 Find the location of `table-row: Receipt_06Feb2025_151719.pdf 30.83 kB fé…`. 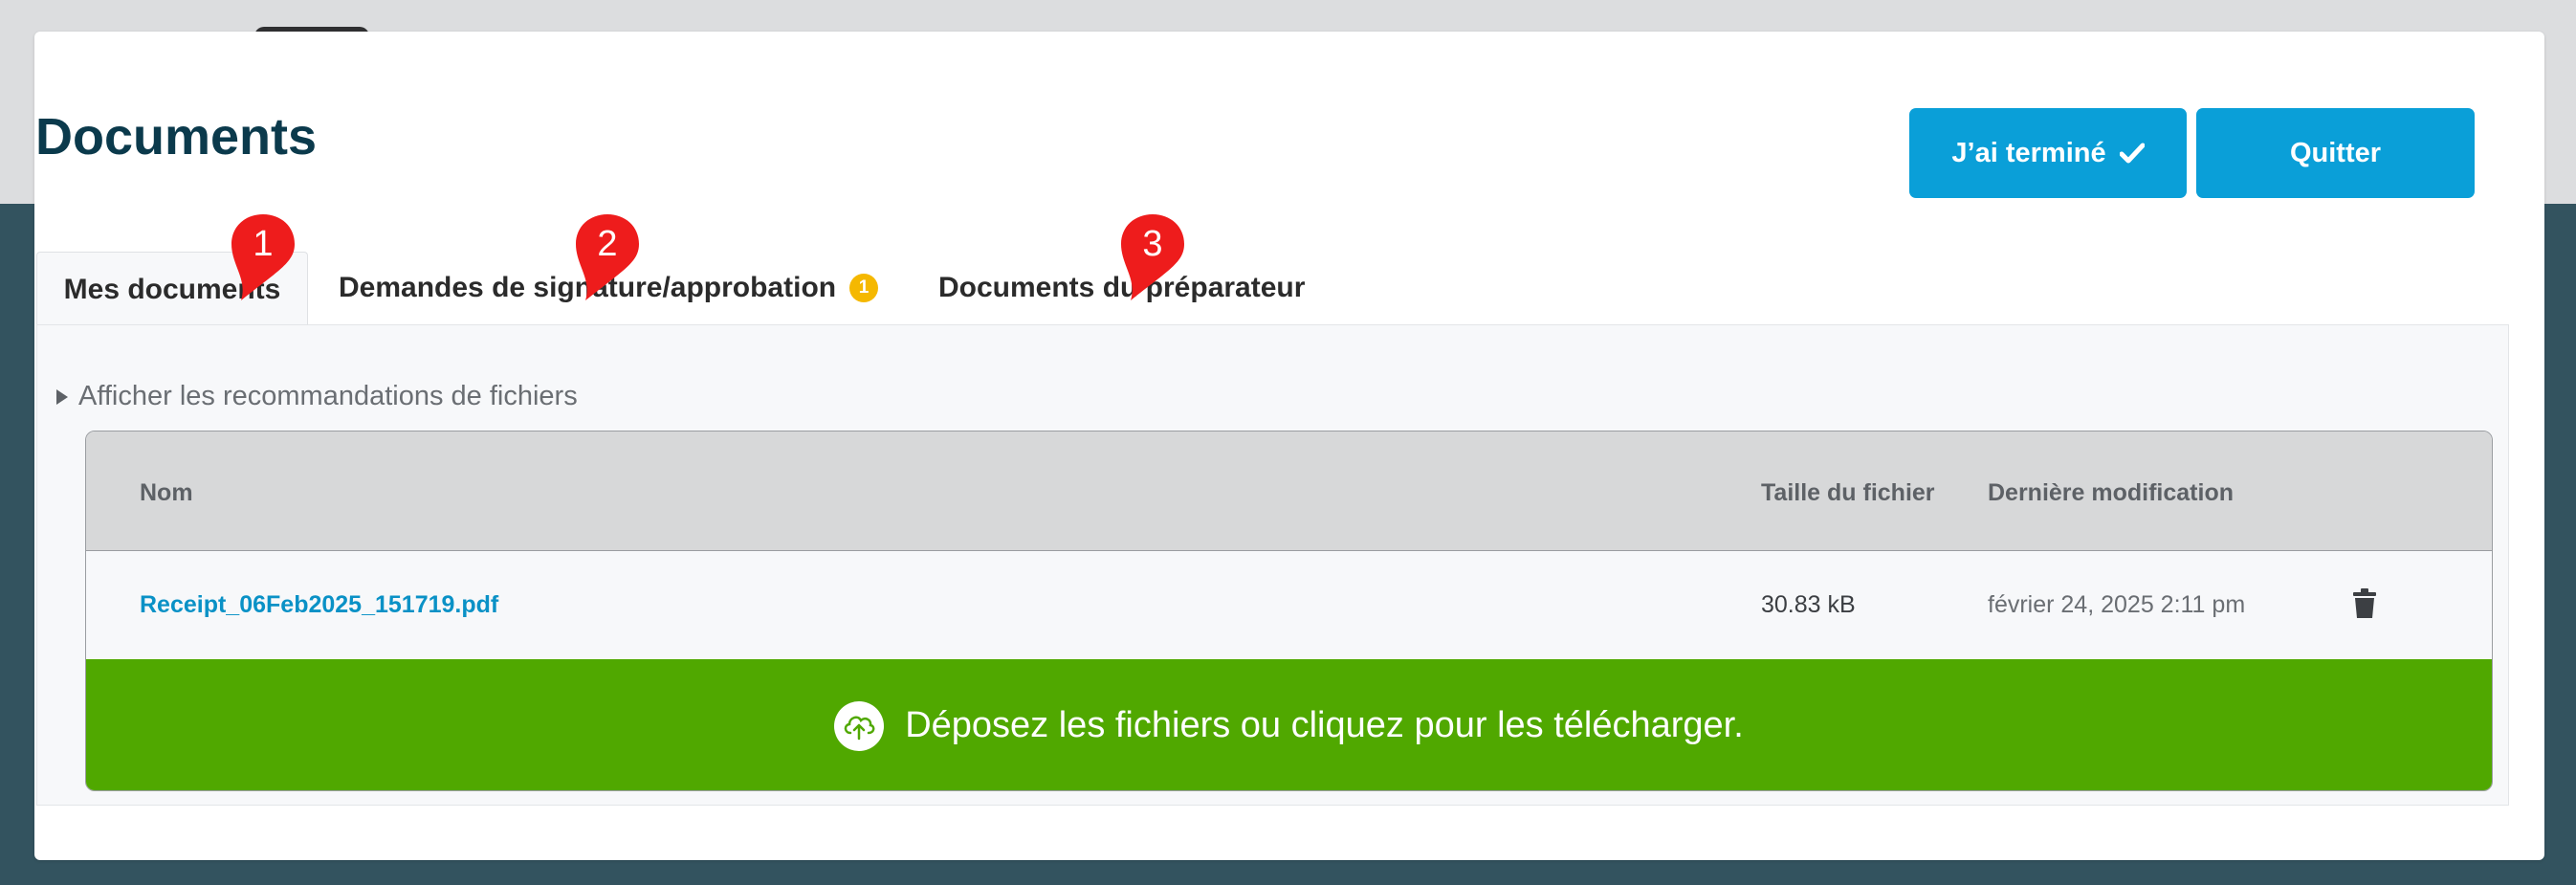

table-row: Receipt_06Feb2025_151719.pdf 30.83 kB fé… is located at coordinates (1289, 605).